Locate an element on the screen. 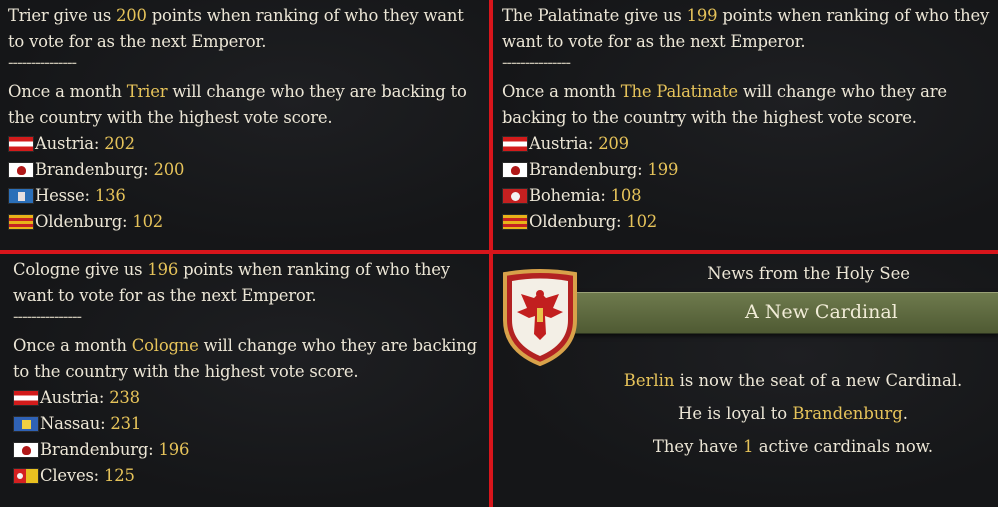 Image resolution: width=998 pixels, height=507 pixels. vote-score: 125 is located at coordinates (119, 475).